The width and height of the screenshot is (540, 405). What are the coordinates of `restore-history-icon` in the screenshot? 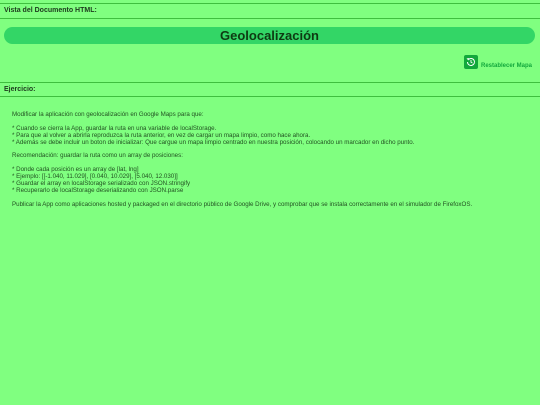 It's located at (471, 62).